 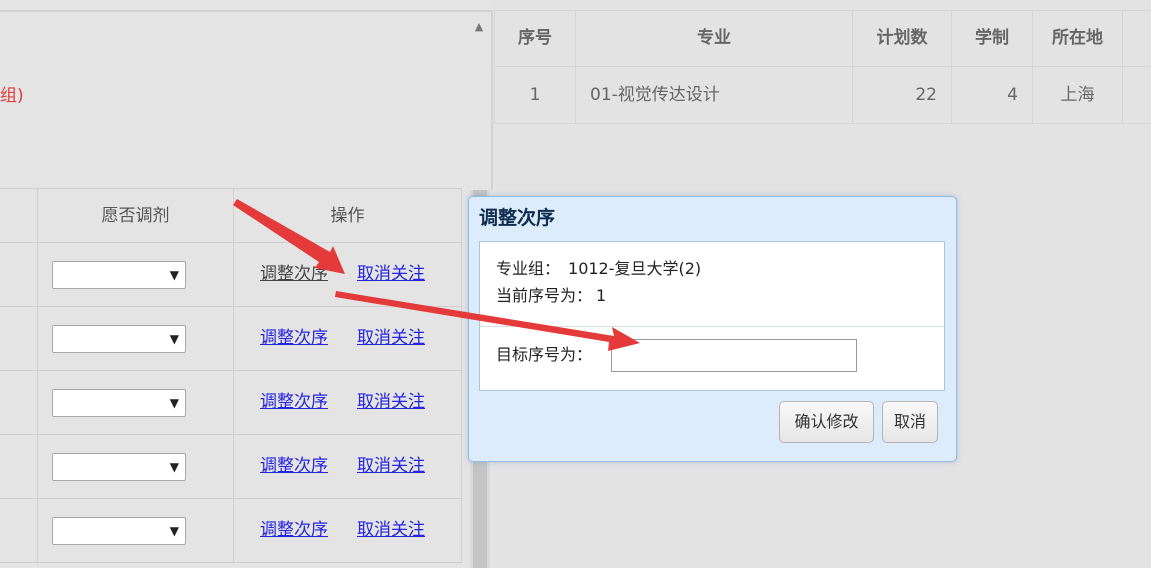 What do you see at coordinates (1137, 95) in the screenshot?
I see `row-extra` at bounding box center [1137, 95].